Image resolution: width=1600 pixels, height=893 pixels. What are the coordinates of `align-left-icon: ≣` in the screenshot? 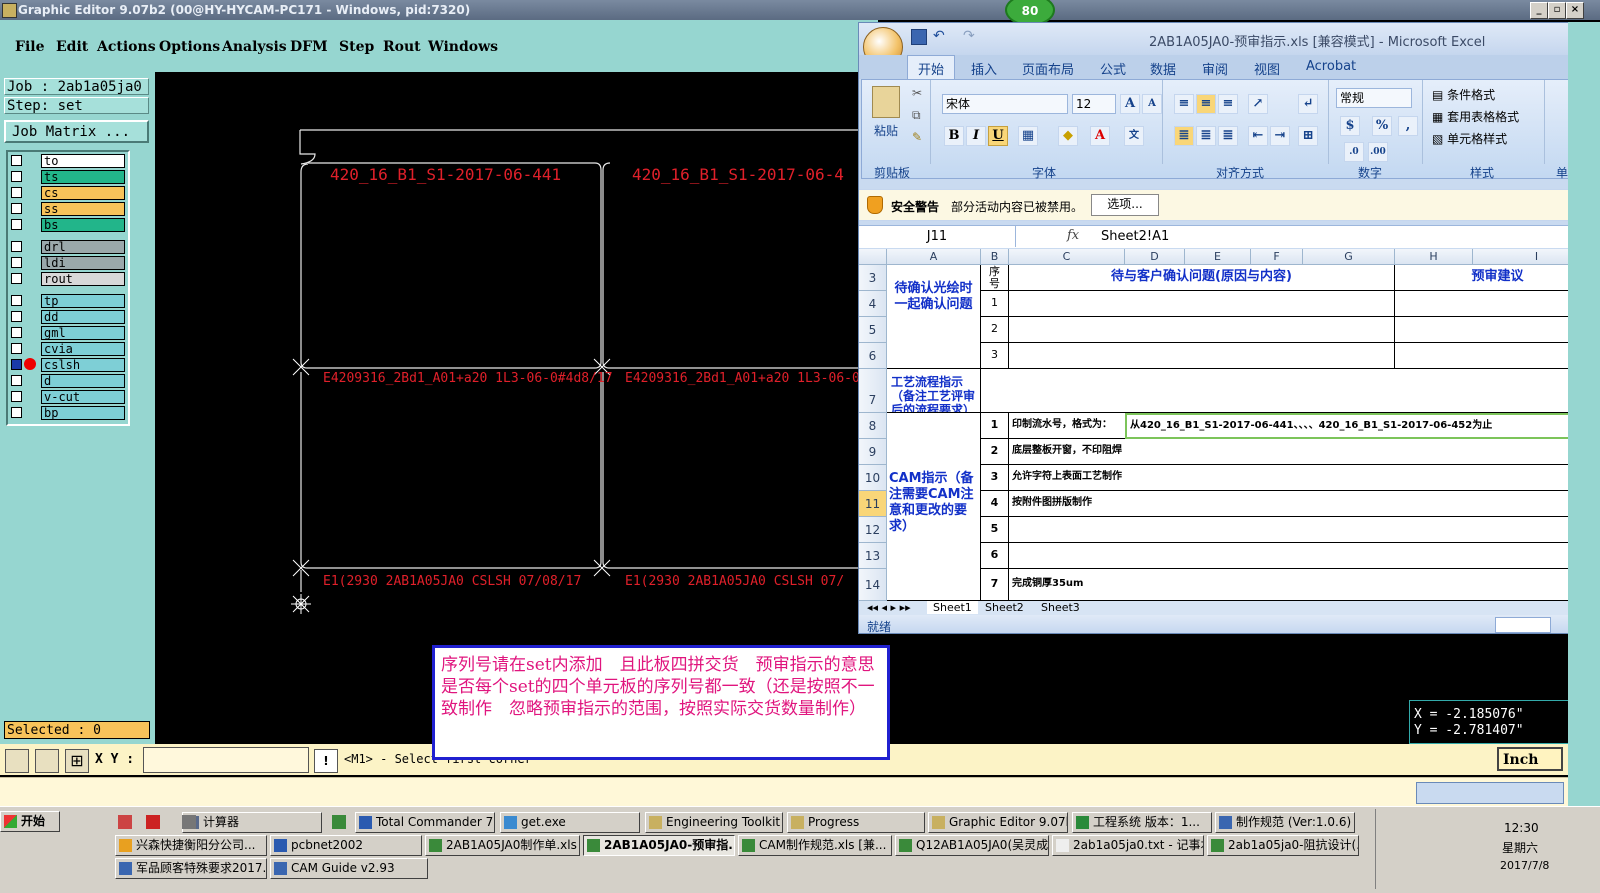 It's located at (1184, 136).